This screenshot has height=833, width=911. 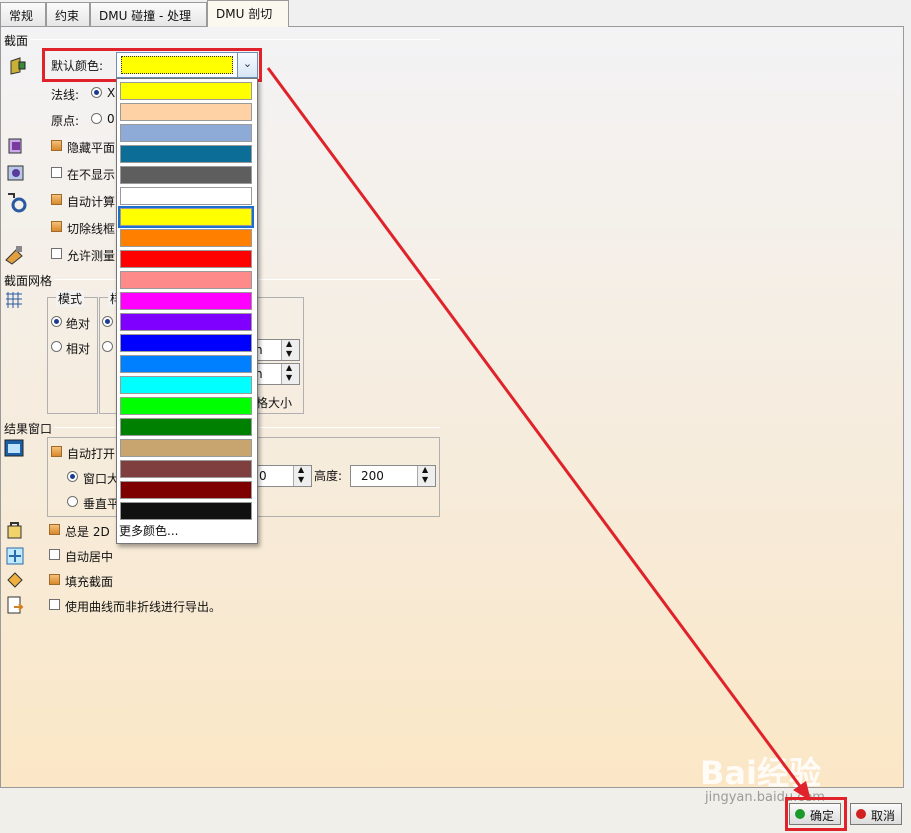 What do you see at coordinates (816, 814) in the screenshot?
I see `ok-highlight` at bounding box center [816, 814].